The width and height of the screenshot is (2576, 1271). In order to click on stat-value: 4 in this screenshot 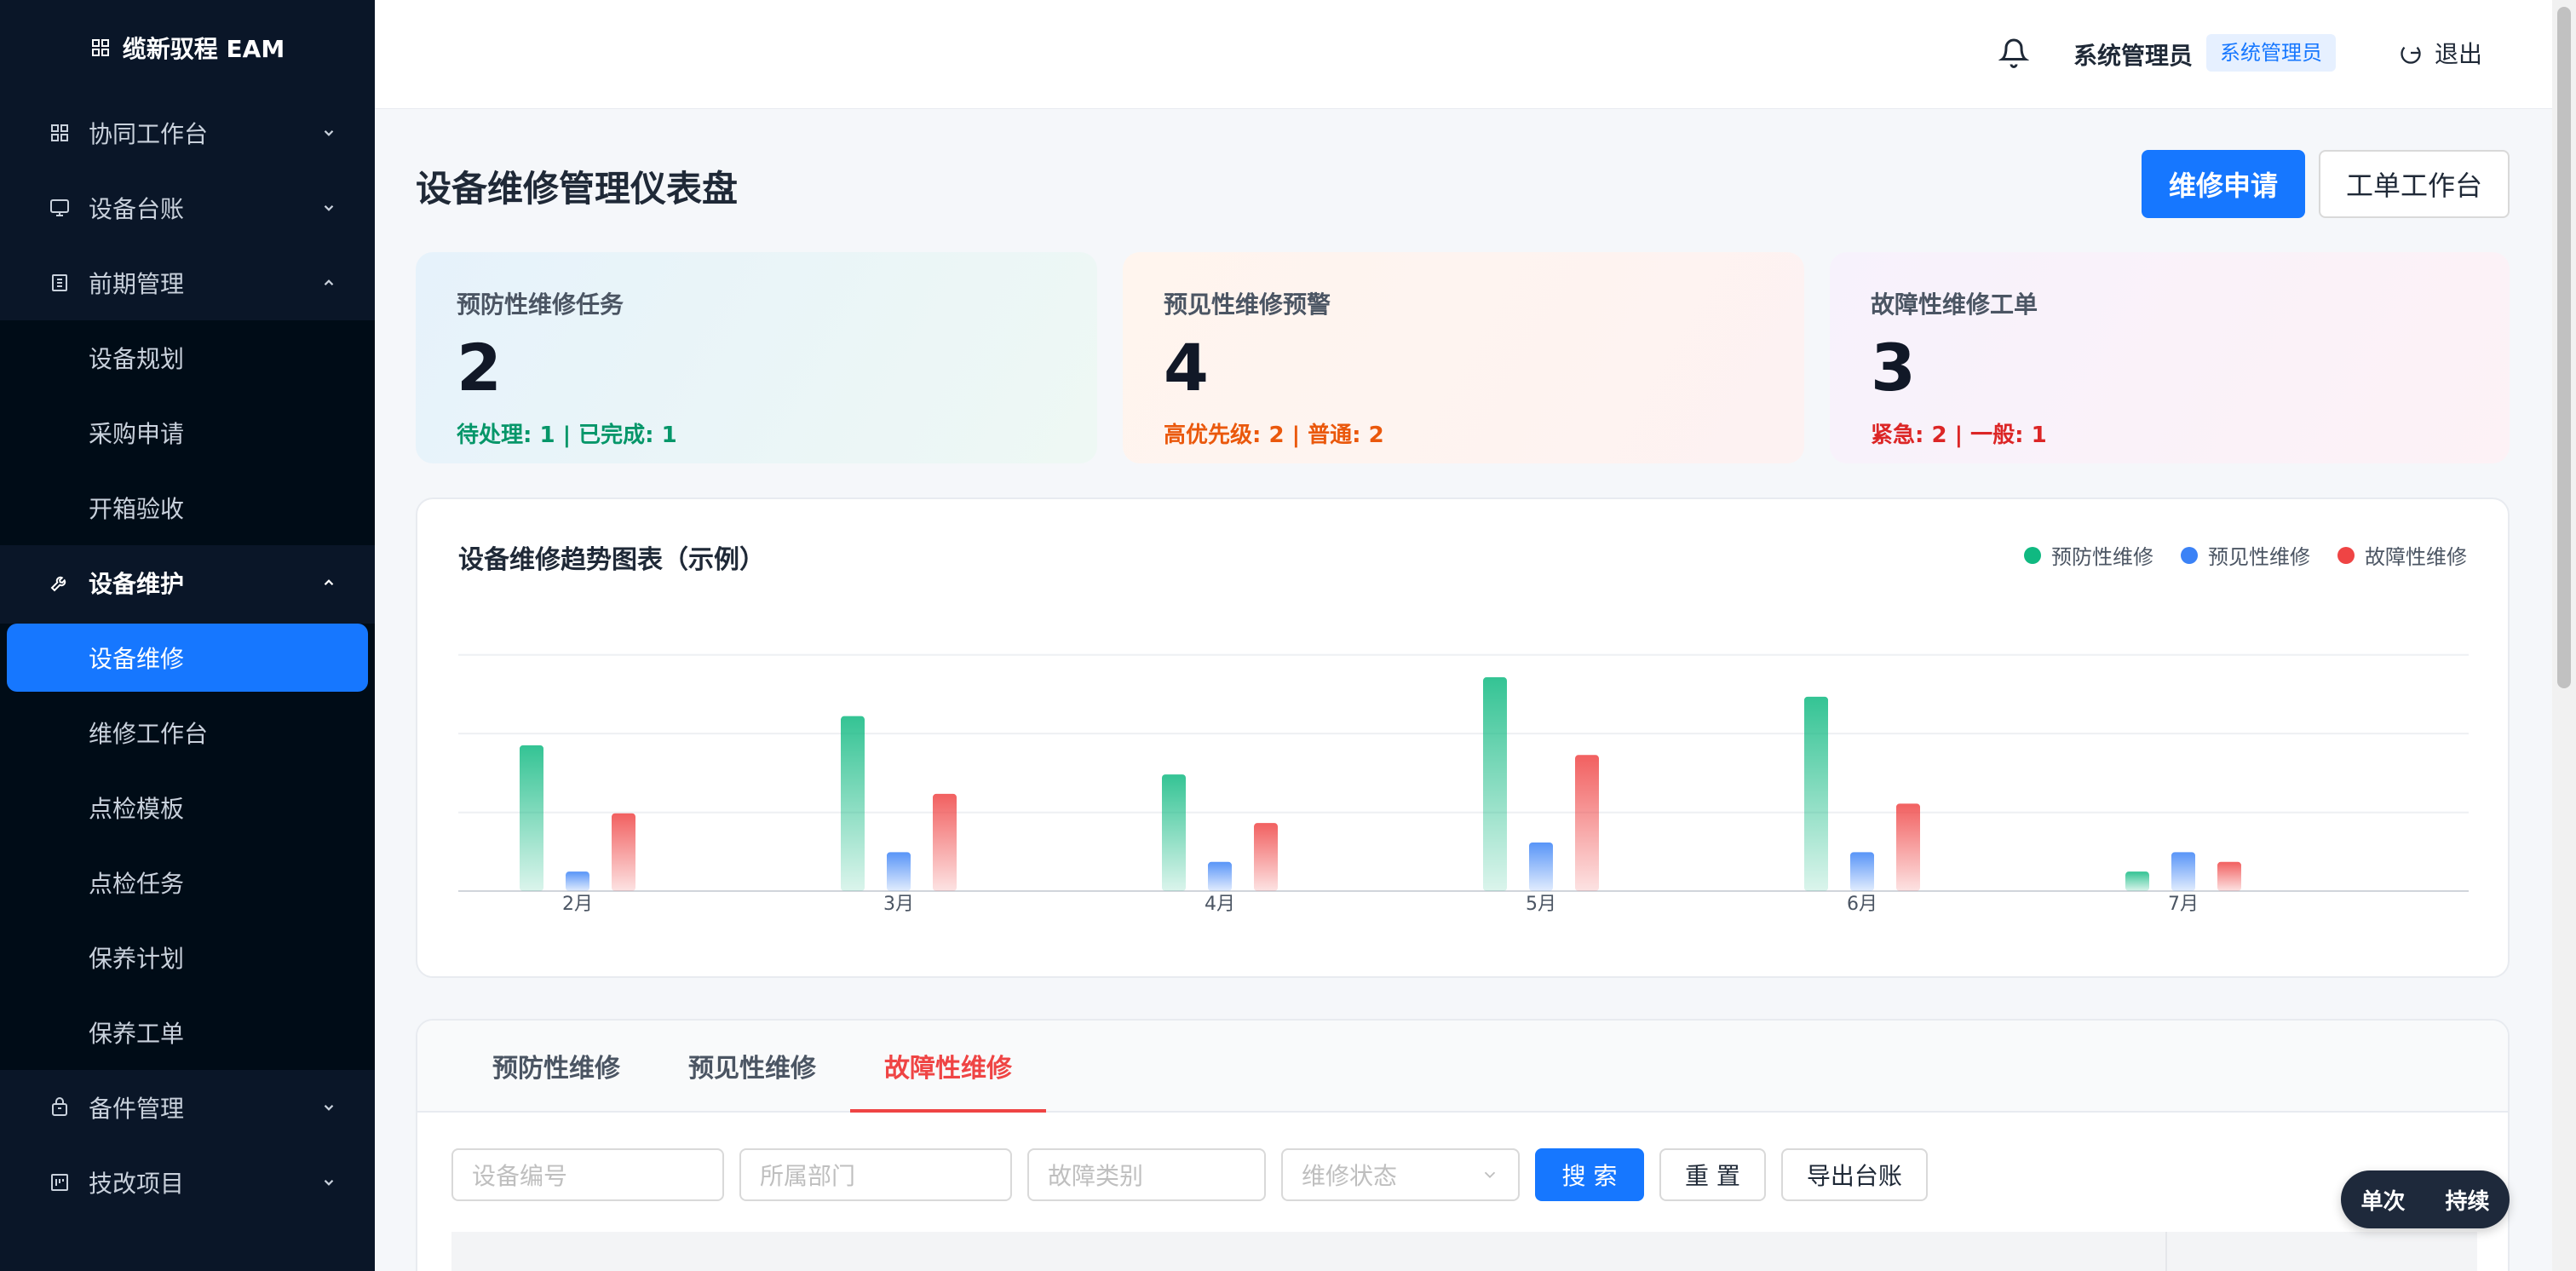, I will do `click(1187, 367)`.